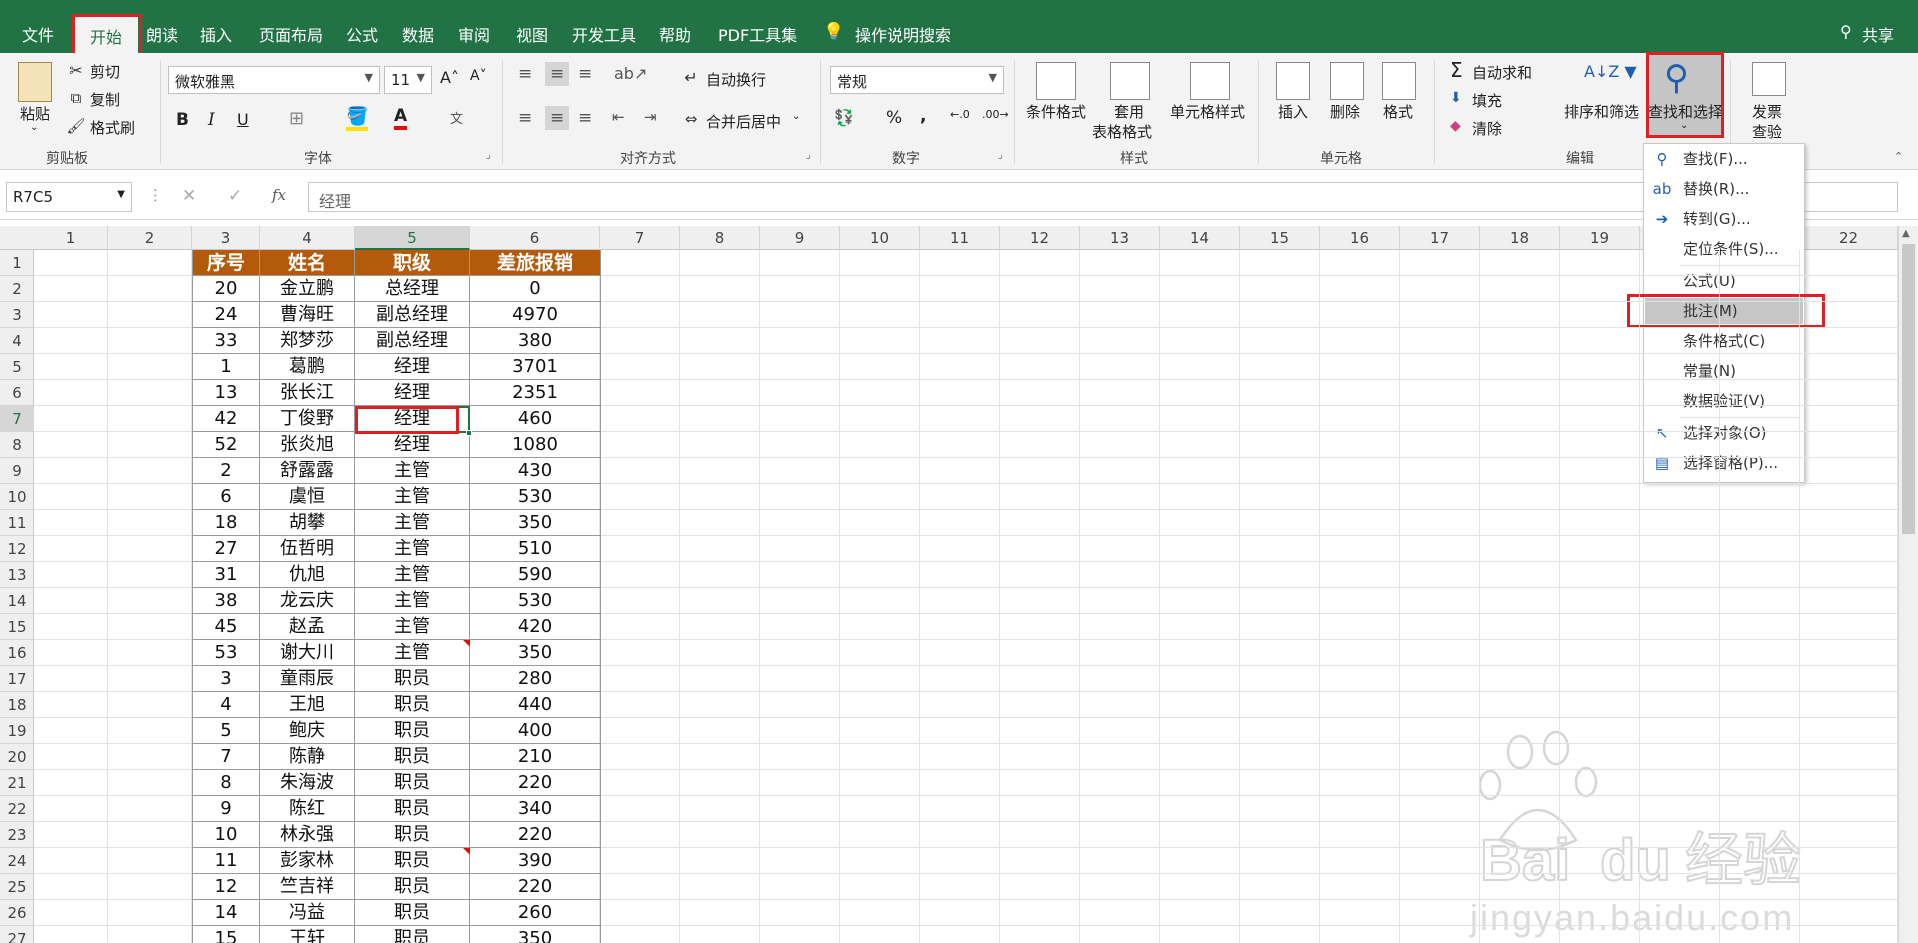  What do you see at coordinates (1200, 238) in the screenshot?
I see `column-header: 14` at bounding box center [1200, 238].